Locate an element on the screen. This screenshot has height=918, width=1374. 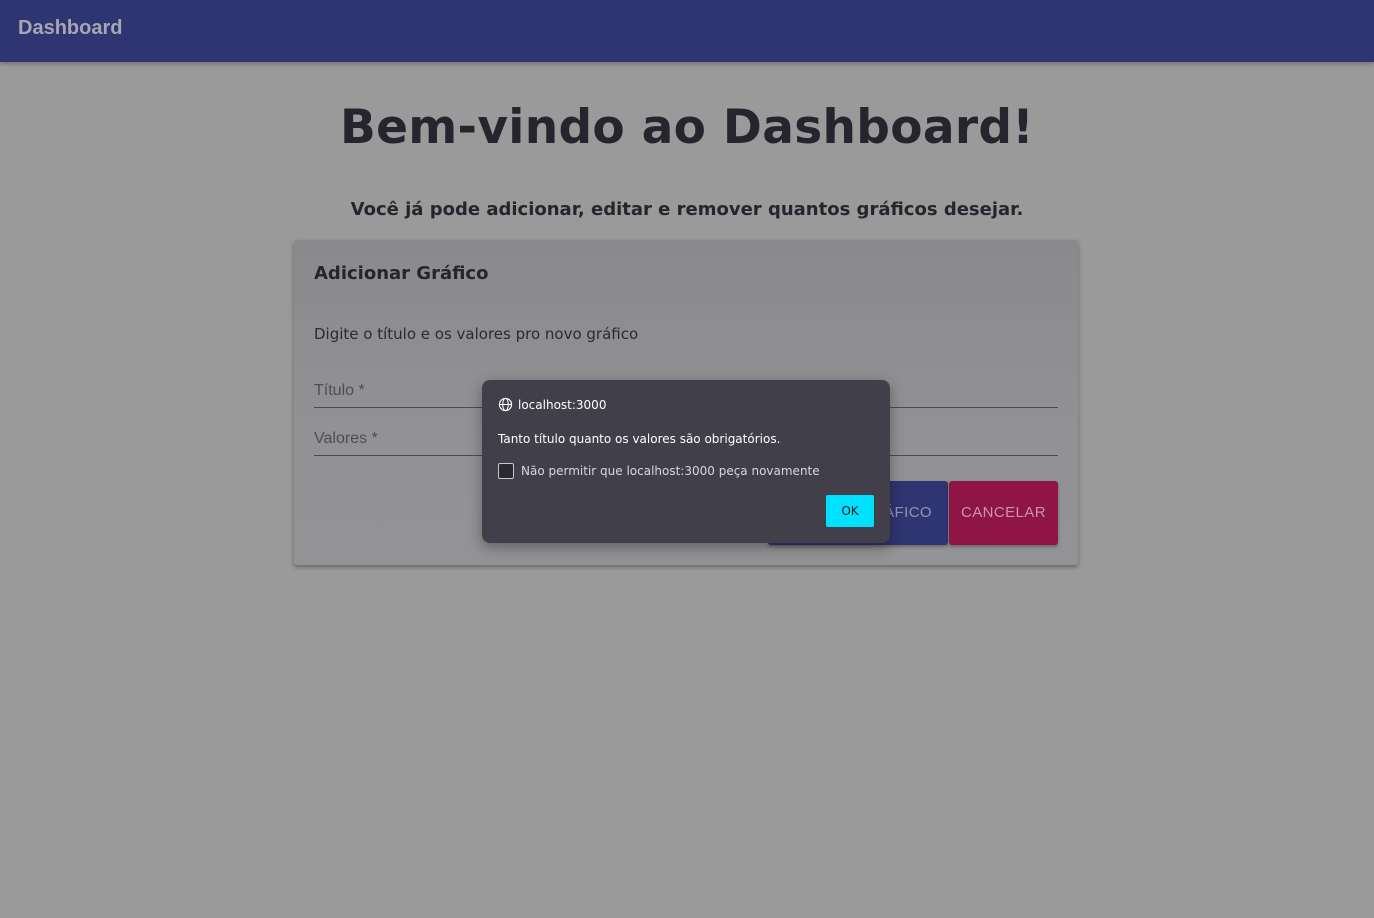
globe-icon is located at coordinates (505, 404).